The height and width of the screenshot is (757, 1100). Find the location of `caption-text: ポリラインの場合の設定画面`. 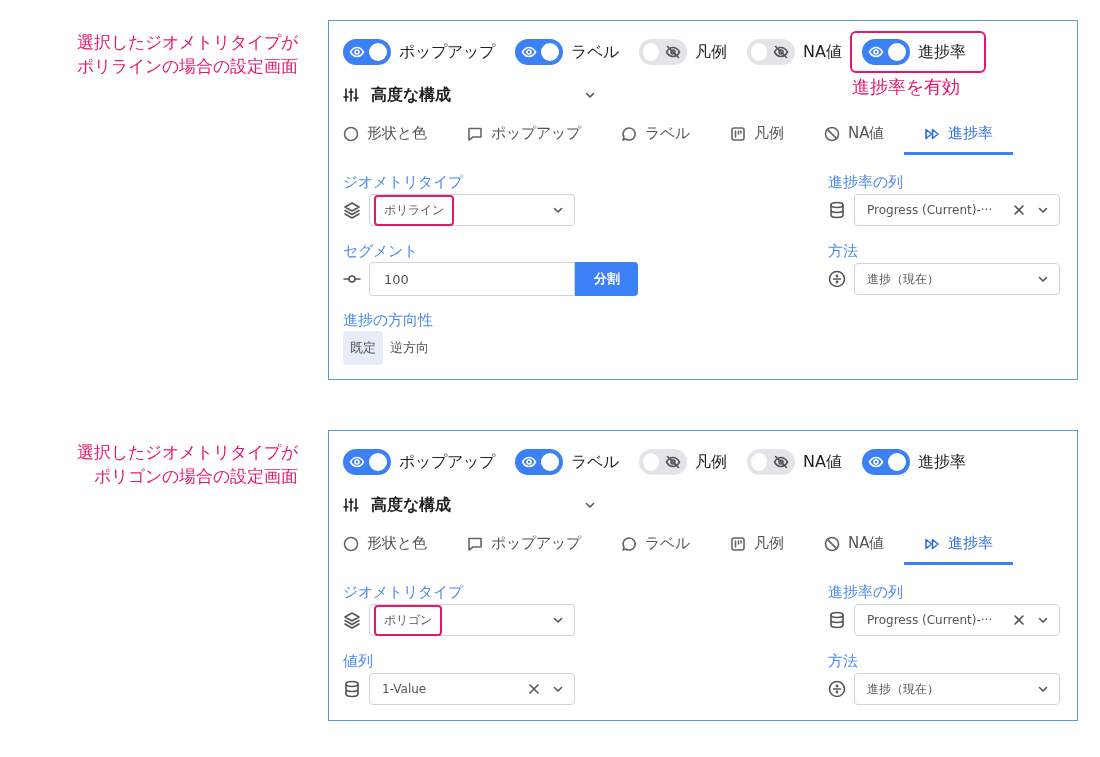

caption-text: ポリラインの場合の設定画面 is located at coordinates (187, 66).